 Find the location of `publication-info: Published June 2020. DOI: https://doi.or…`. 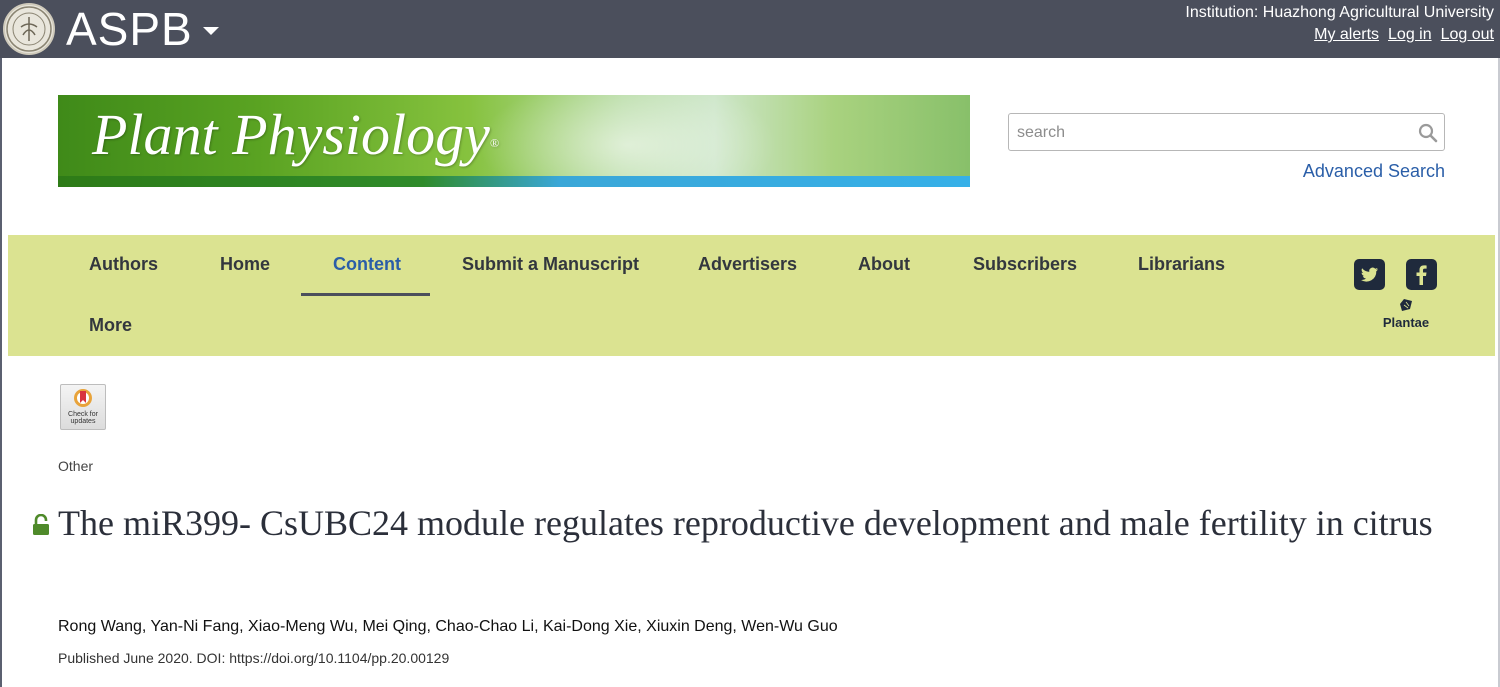

publication-info: Published June 2020. DOI: https://doi.or… is located at coordinates (254, 658).